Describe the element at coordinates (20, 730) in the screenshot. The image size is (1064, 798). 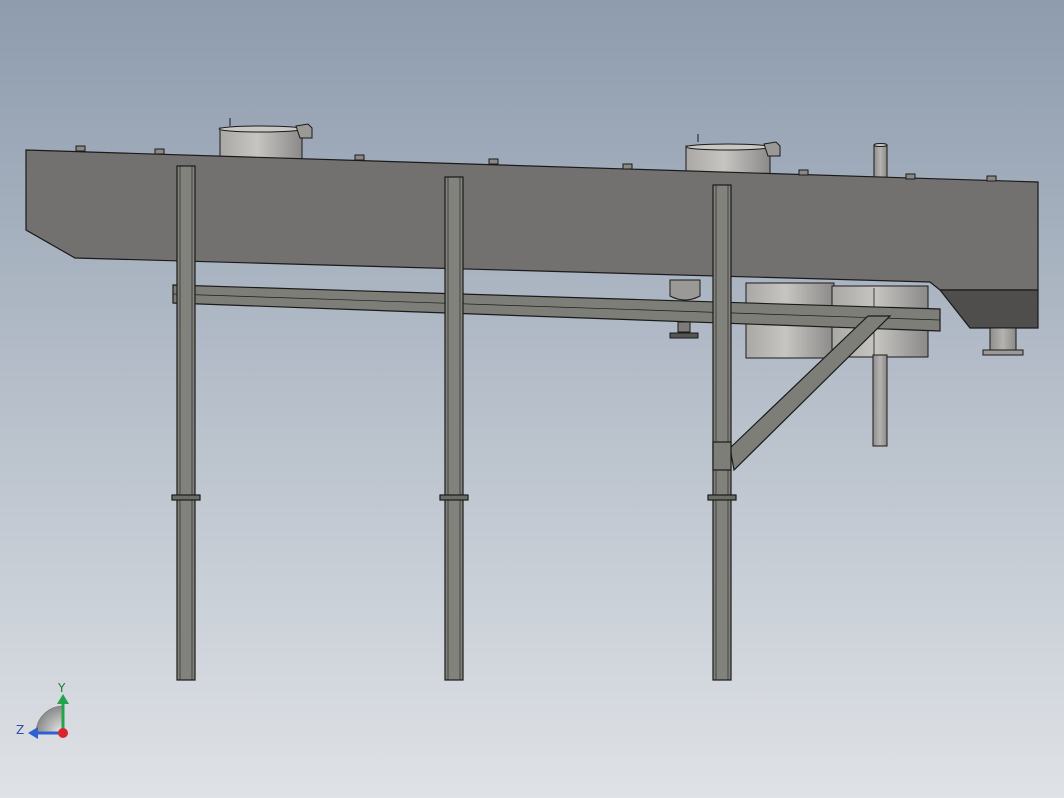
I see `z-axis-label: Z` at that location.